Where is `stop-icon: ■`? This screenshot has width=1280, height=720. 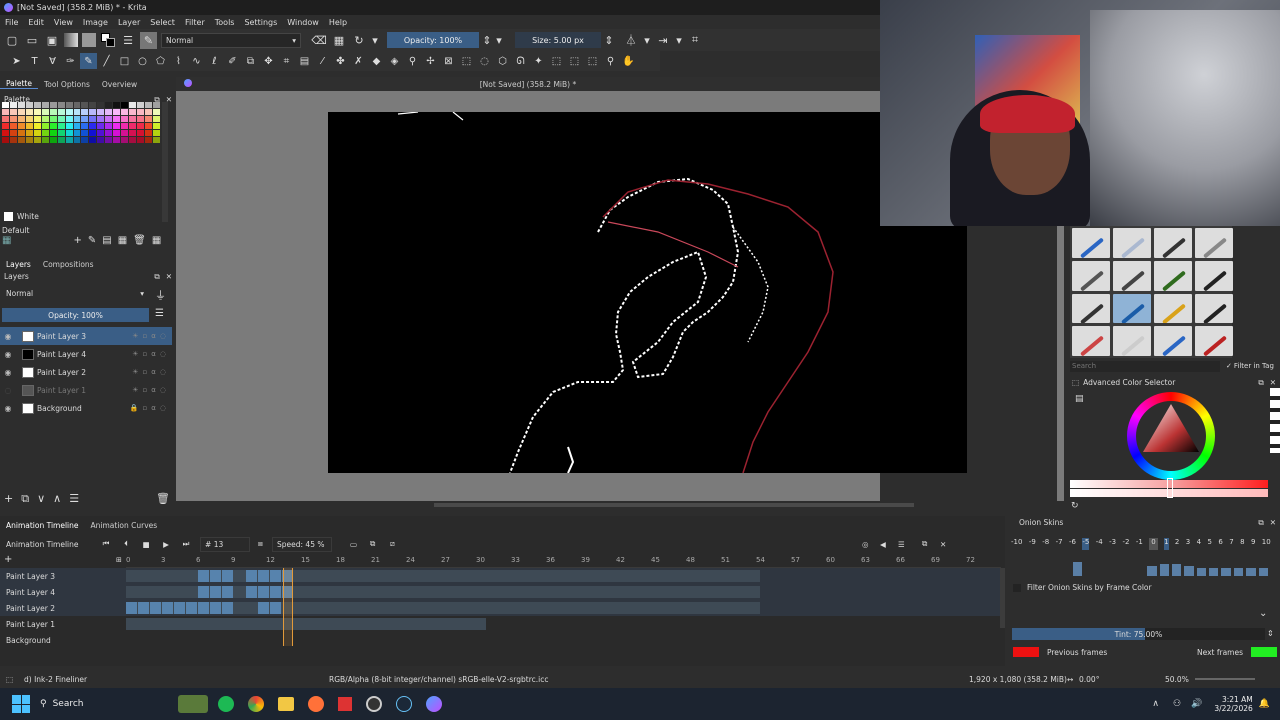 stop-icon: ■ is located at coordinates (146, 544).